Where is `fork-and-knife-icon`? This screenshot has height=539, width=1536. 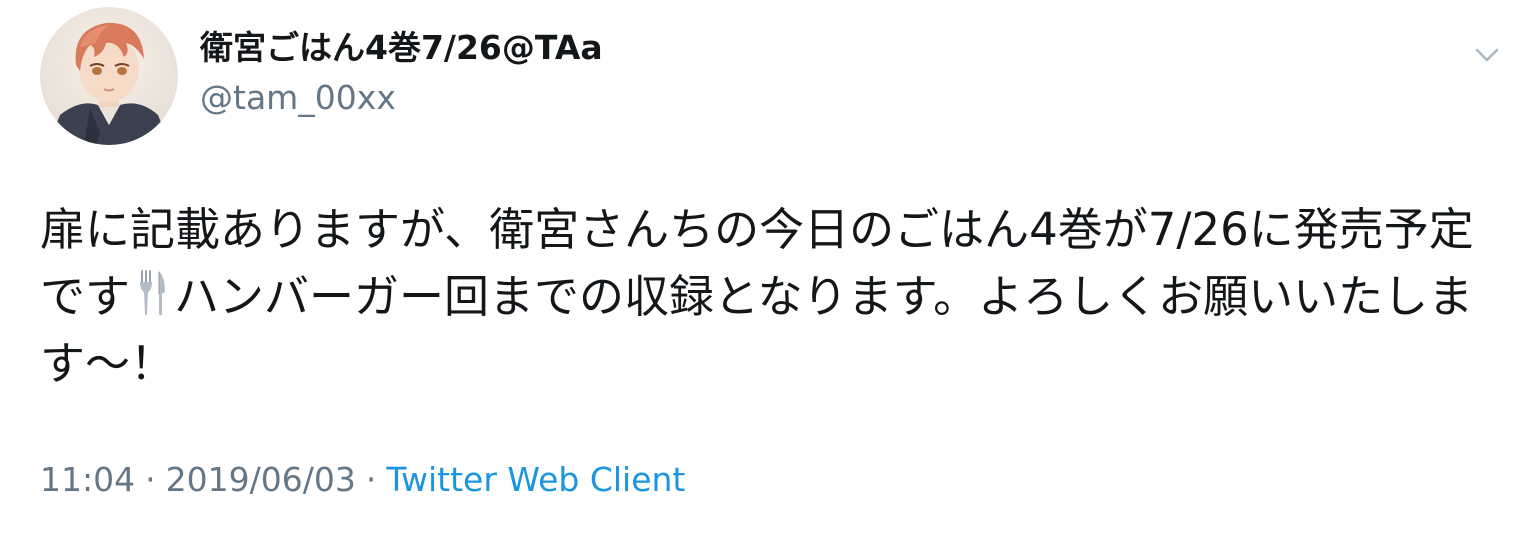
fork-and-knife-icon is located at coordinates (152, 293).